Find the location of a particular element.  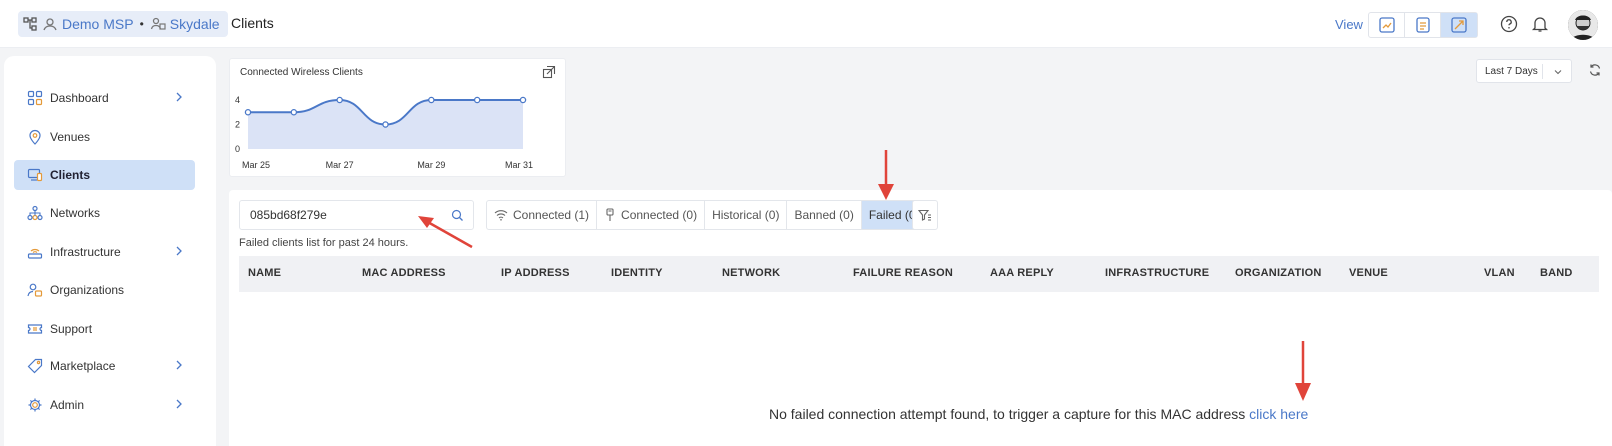

tab-label: Banned (0) is located at coordinates (824, 215).